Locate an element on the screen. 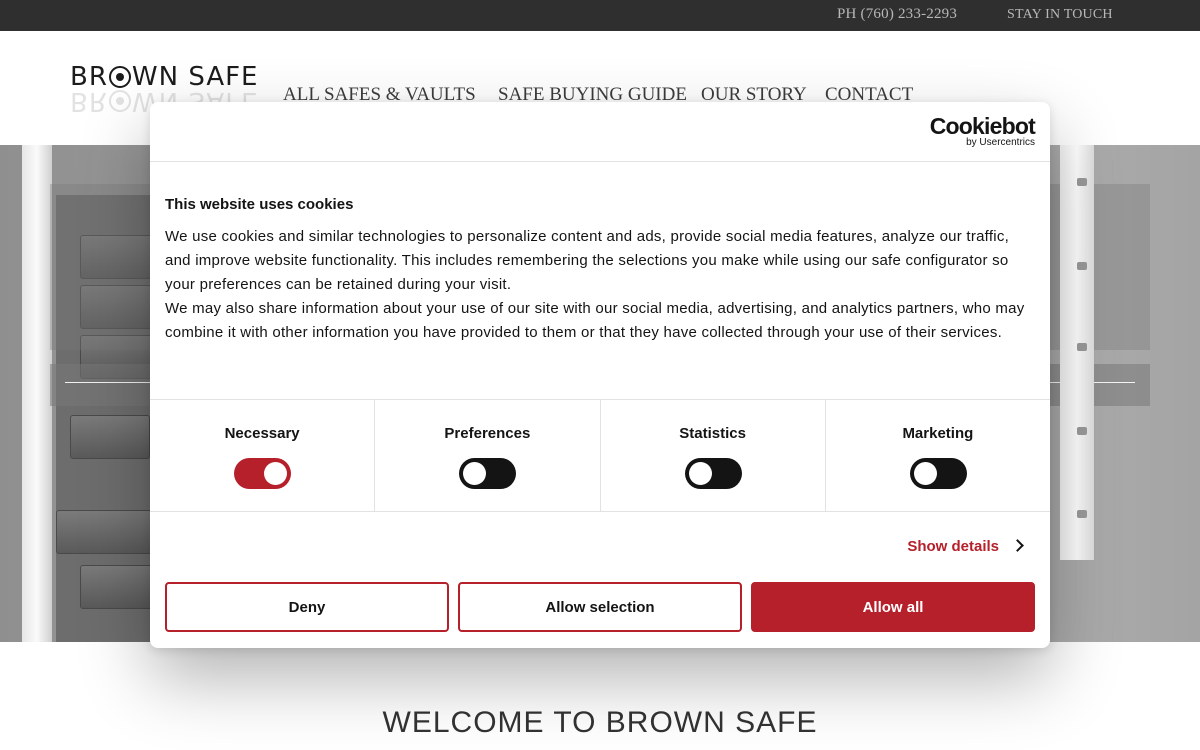 Image resolution: width=1200 pixels, height=750 pixels. chevron-right-icon is located at coordinates (1017, 545).